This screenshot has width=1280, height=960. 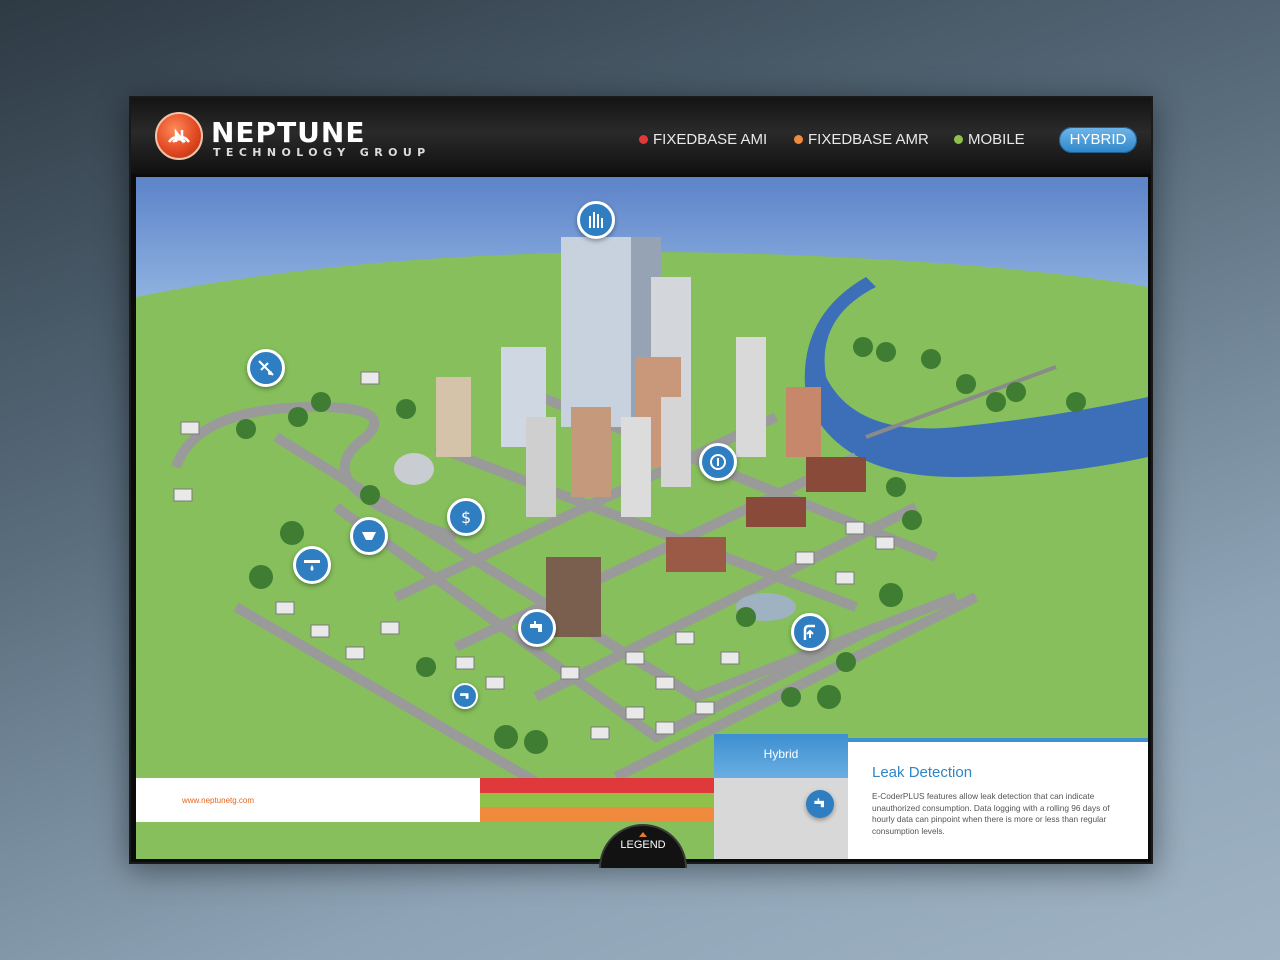 What do you see at coordinates (868, 139) in the screenshot?
I see `nav-label: FIXEDBASE AMR` at bounding box center [868, 139].